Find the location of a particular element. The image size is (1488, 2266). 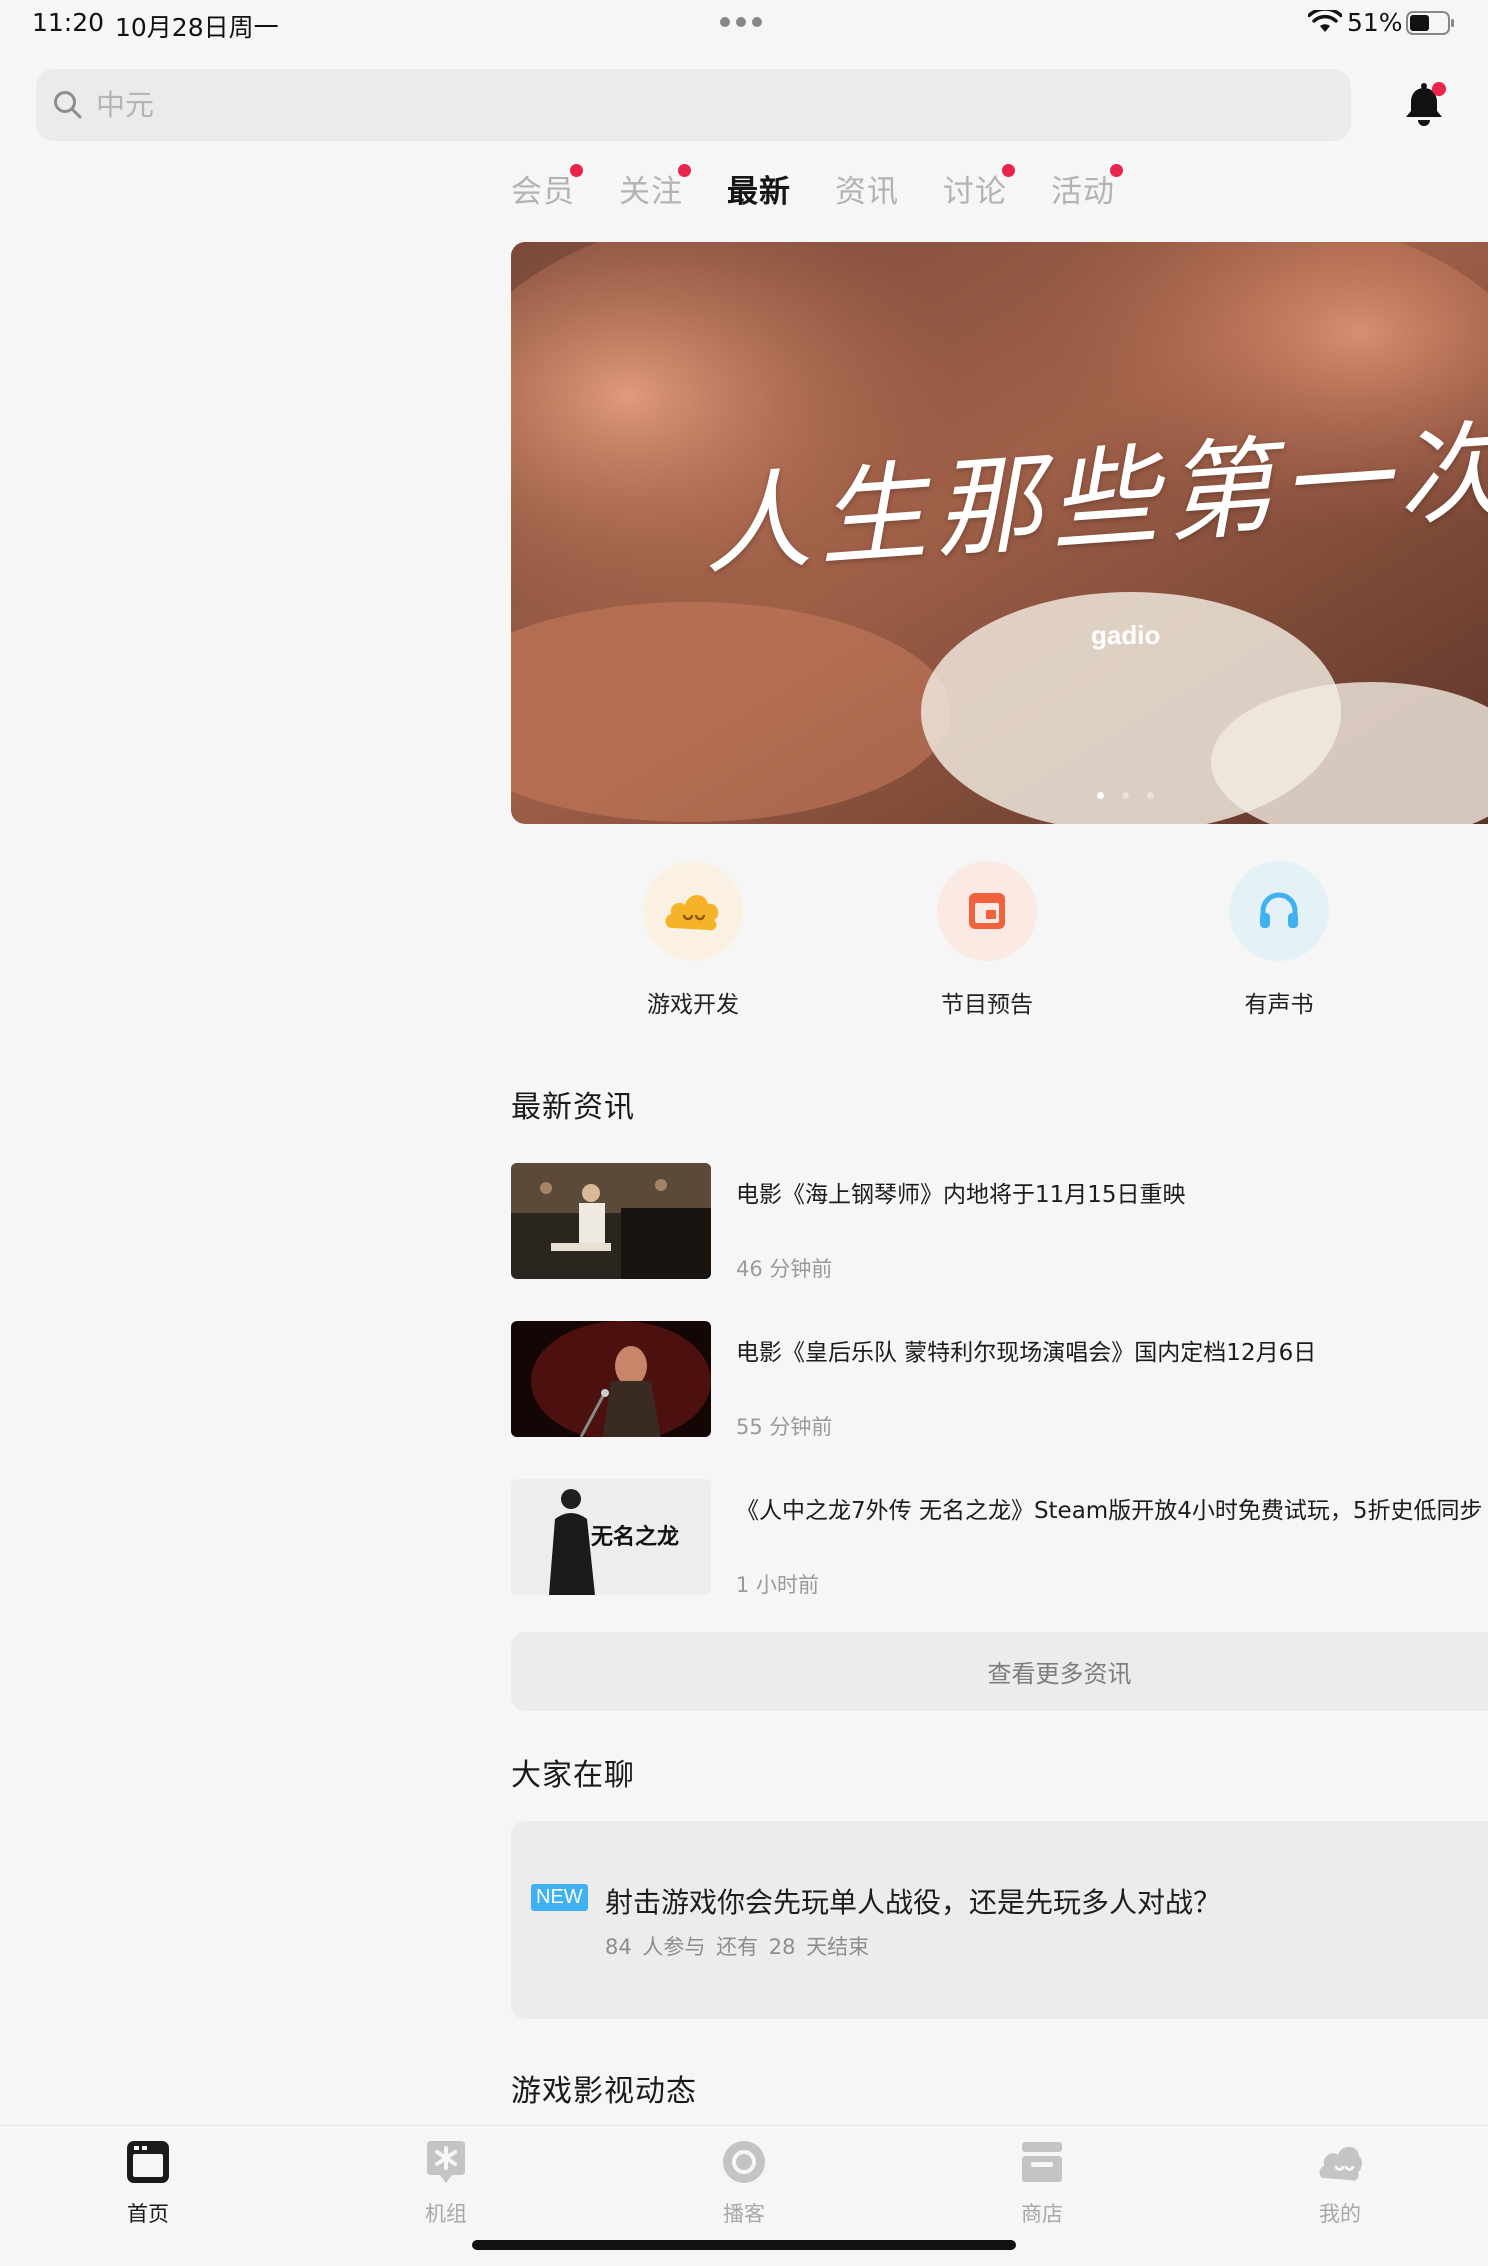

tab-following: 关注 is located at coordinates (655, 190).